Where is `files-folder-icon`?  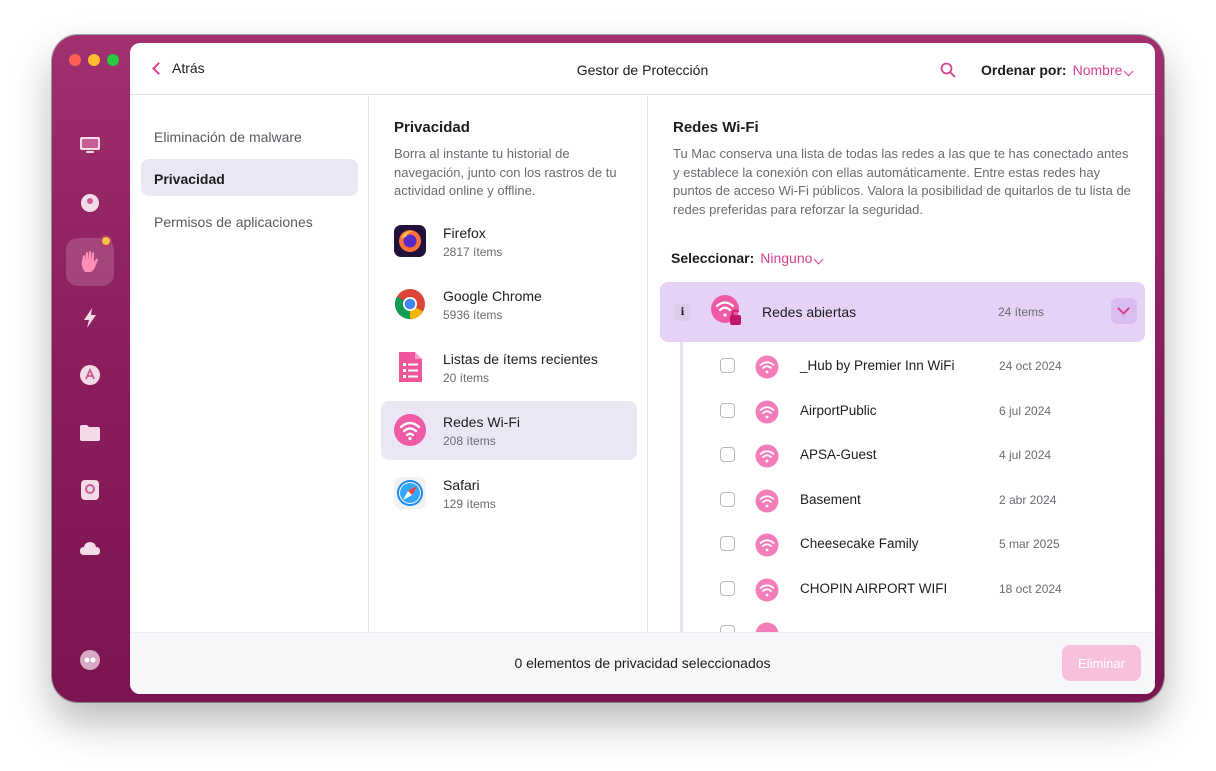
files-folder-icon is located at coordinates (90, 433).